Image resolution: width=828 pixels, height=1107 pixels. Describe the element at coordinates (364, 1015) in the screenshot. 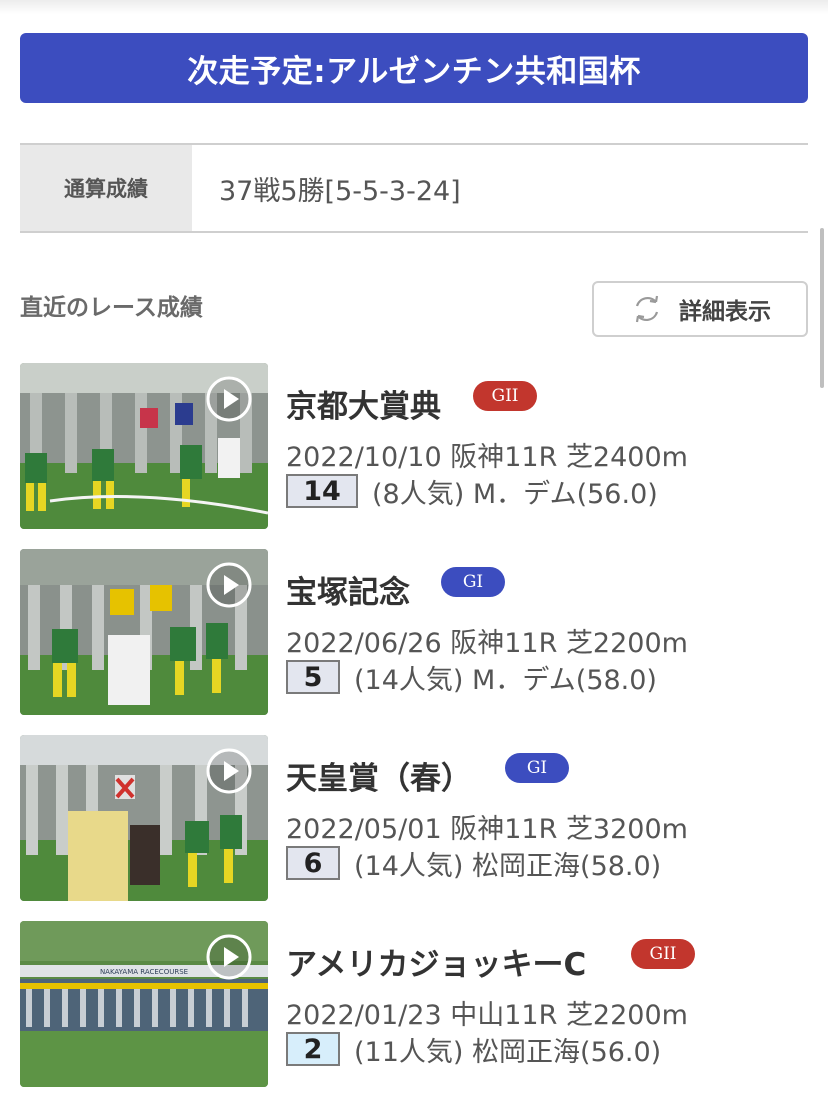

I see `race-date: 2022/01/23` at that location.